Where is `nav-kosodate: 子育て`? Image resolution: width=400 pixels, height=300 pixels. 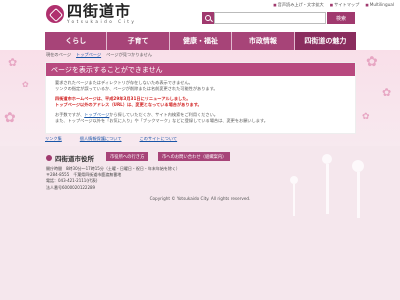
nav-kosodate: 子育て is located at coordinates (138, 41).